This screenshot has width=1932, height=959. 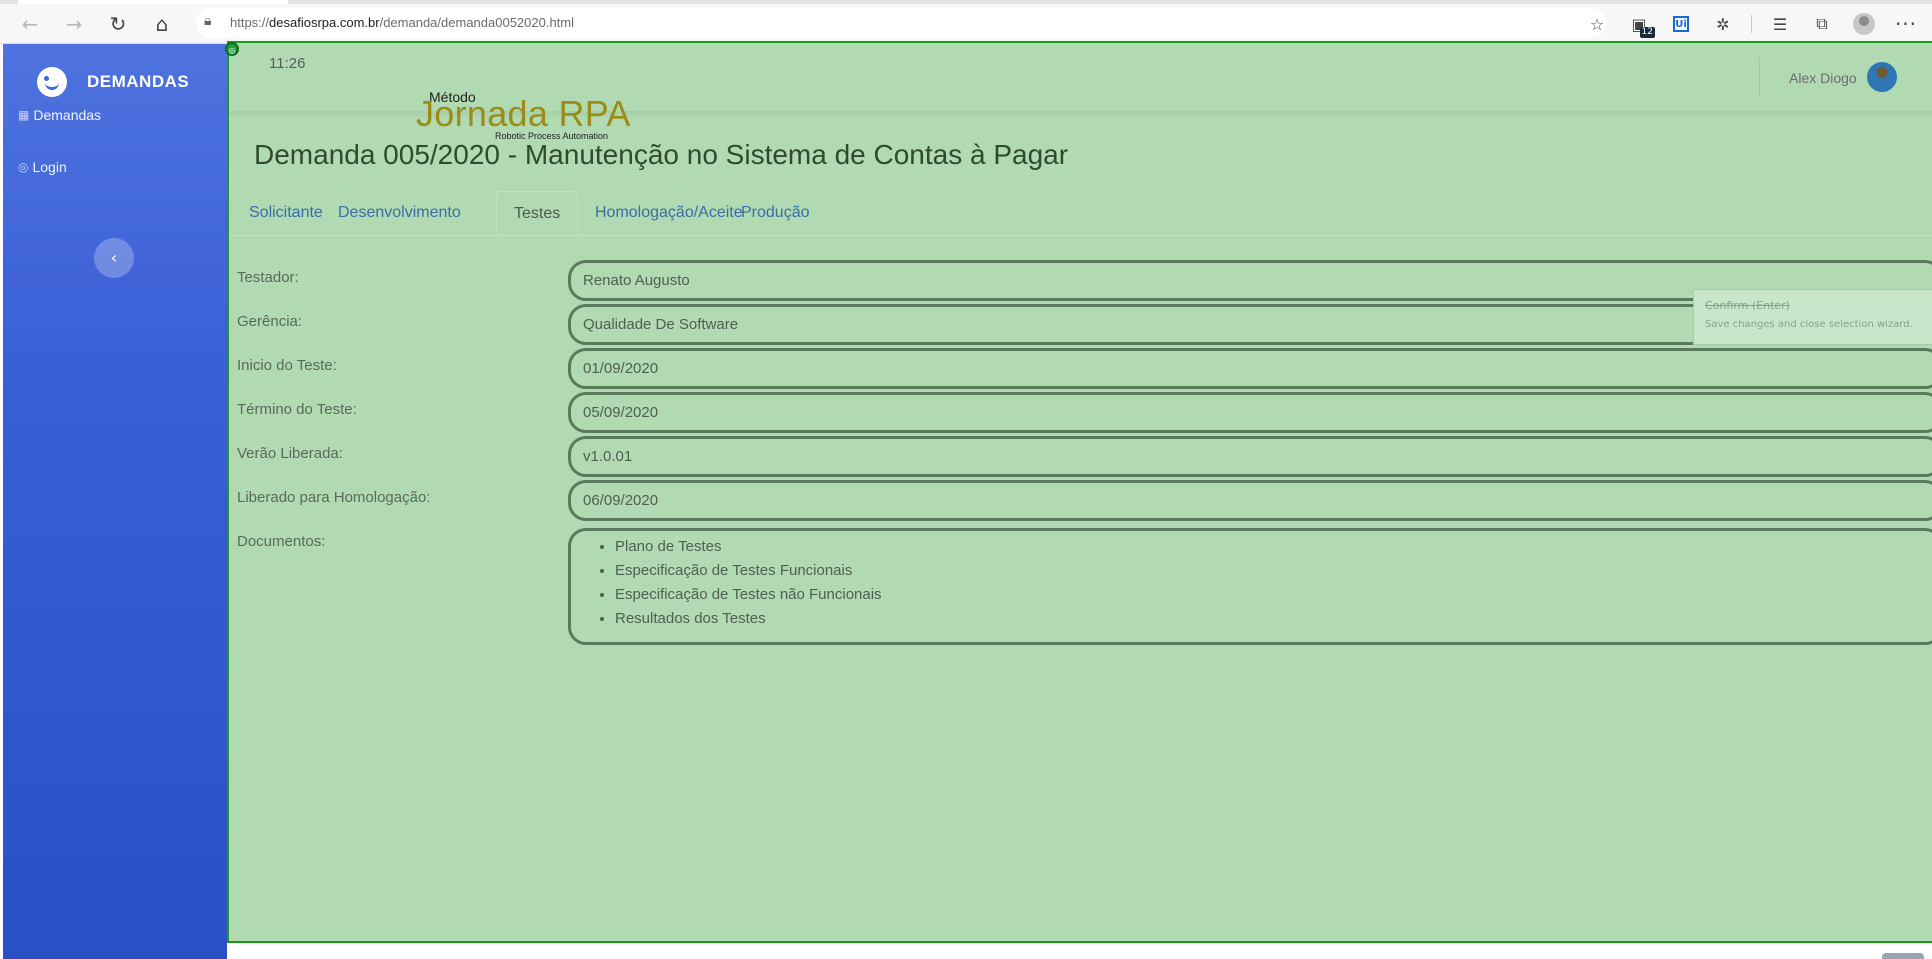 What do you see at coordinates (250, 22) in the screenshot?
I see `url-prefix: https://` at bounding box center [250, 22].